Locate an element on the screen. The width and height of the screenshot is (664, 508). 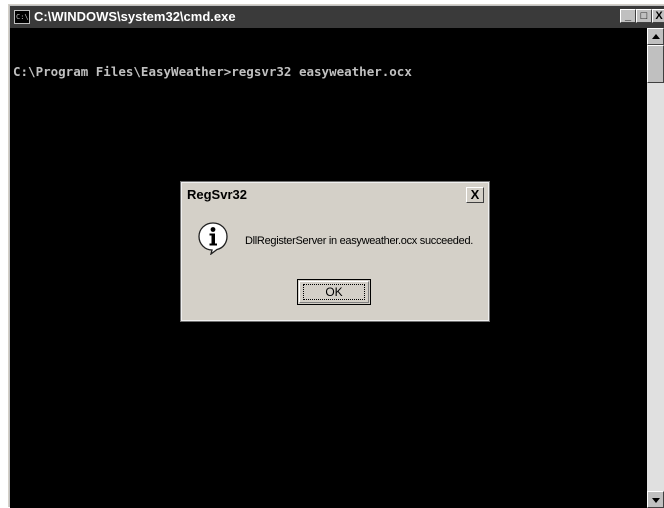
scroll-up-button is located at coordinates (655, 36).